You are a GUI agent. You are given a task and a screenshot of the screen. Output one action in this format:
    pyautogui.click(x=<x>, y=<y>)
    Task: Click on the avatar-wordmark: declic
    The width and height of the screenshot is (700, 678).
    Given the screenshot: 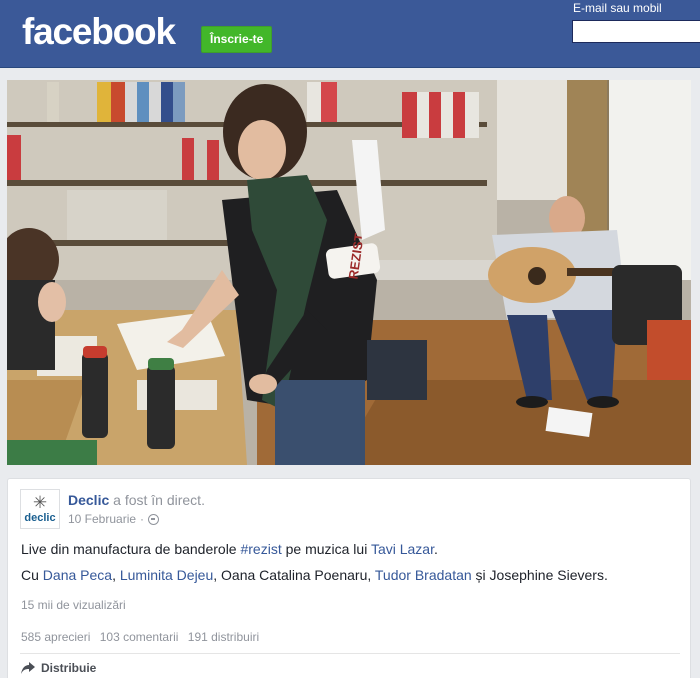 What is the action you would take?
    pyautogui.click(x=40, y=517)
    